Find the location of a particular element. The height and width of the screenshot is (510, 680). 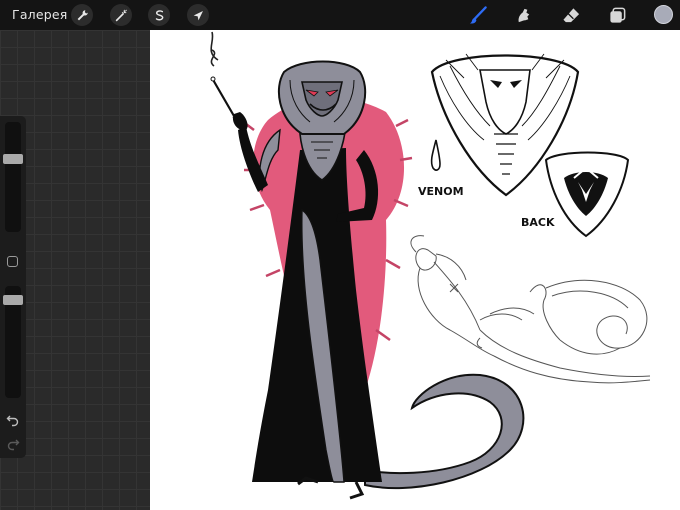

redo-button is located at coordinates (13, 443).